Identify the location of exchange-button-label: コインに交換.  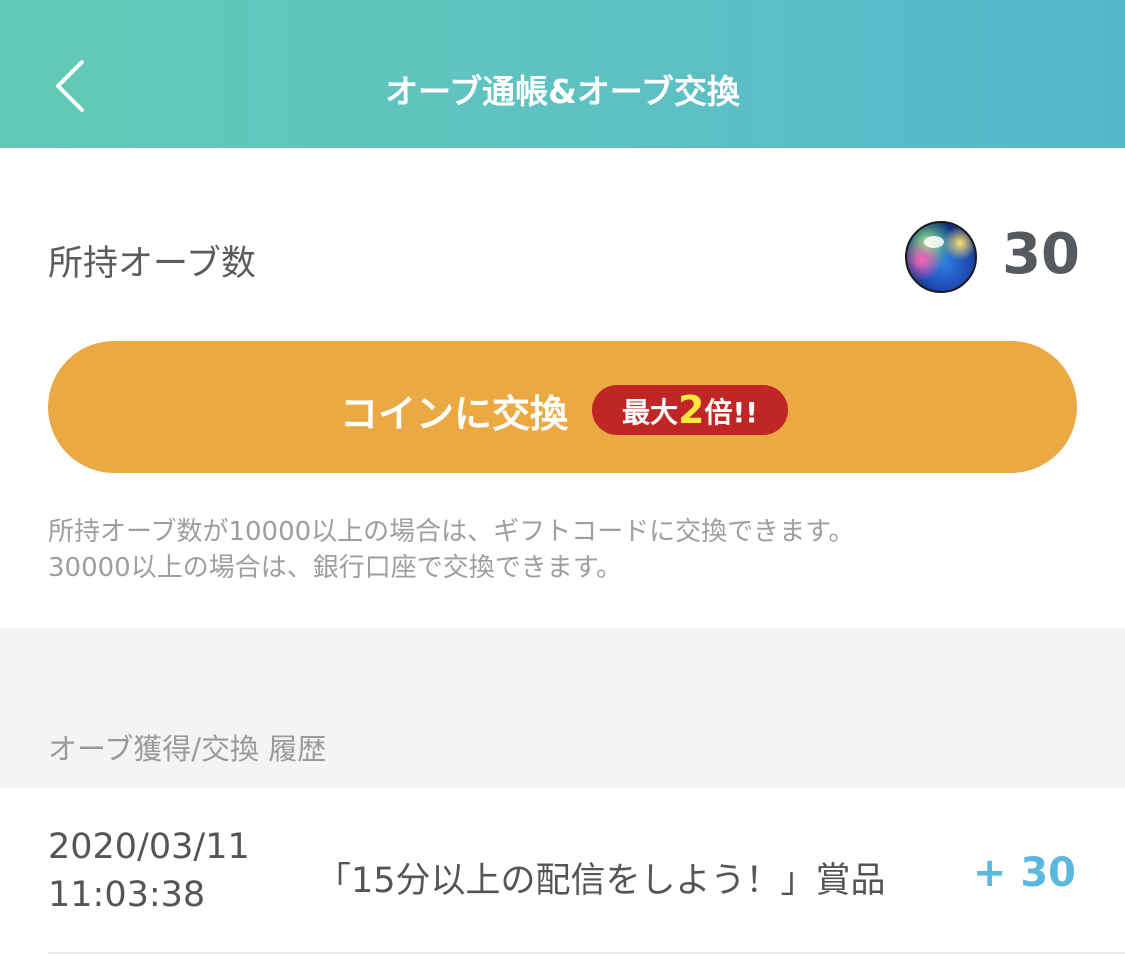
(454, 410).